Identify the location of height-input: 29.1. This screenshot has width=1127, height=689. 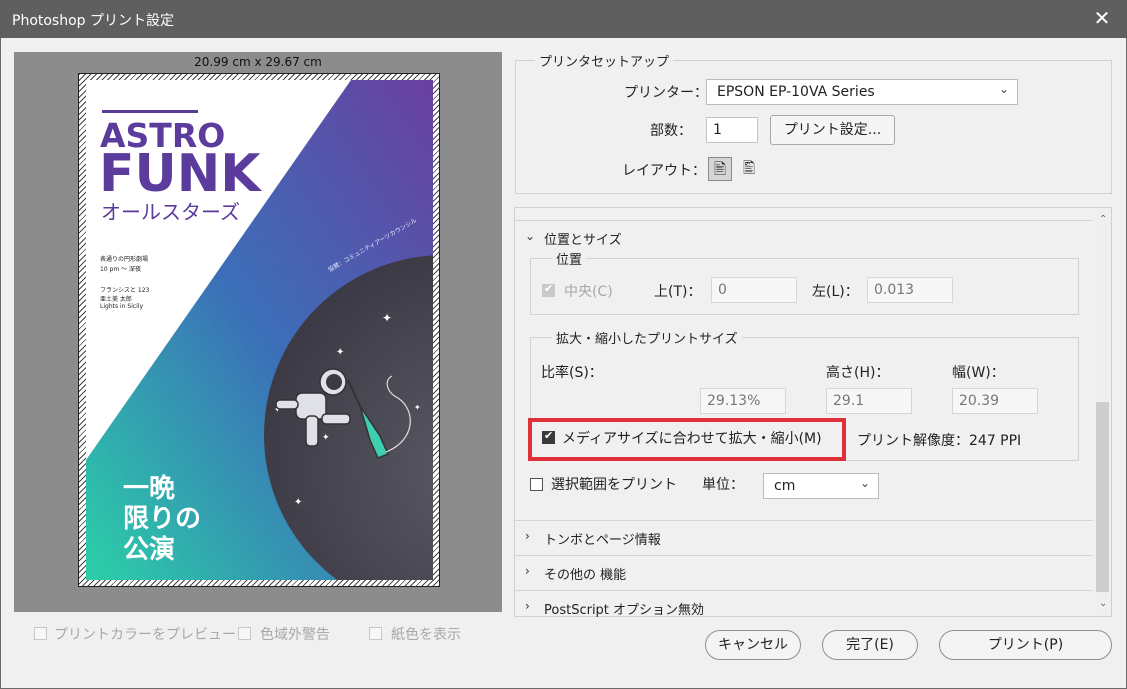
(869, 401).